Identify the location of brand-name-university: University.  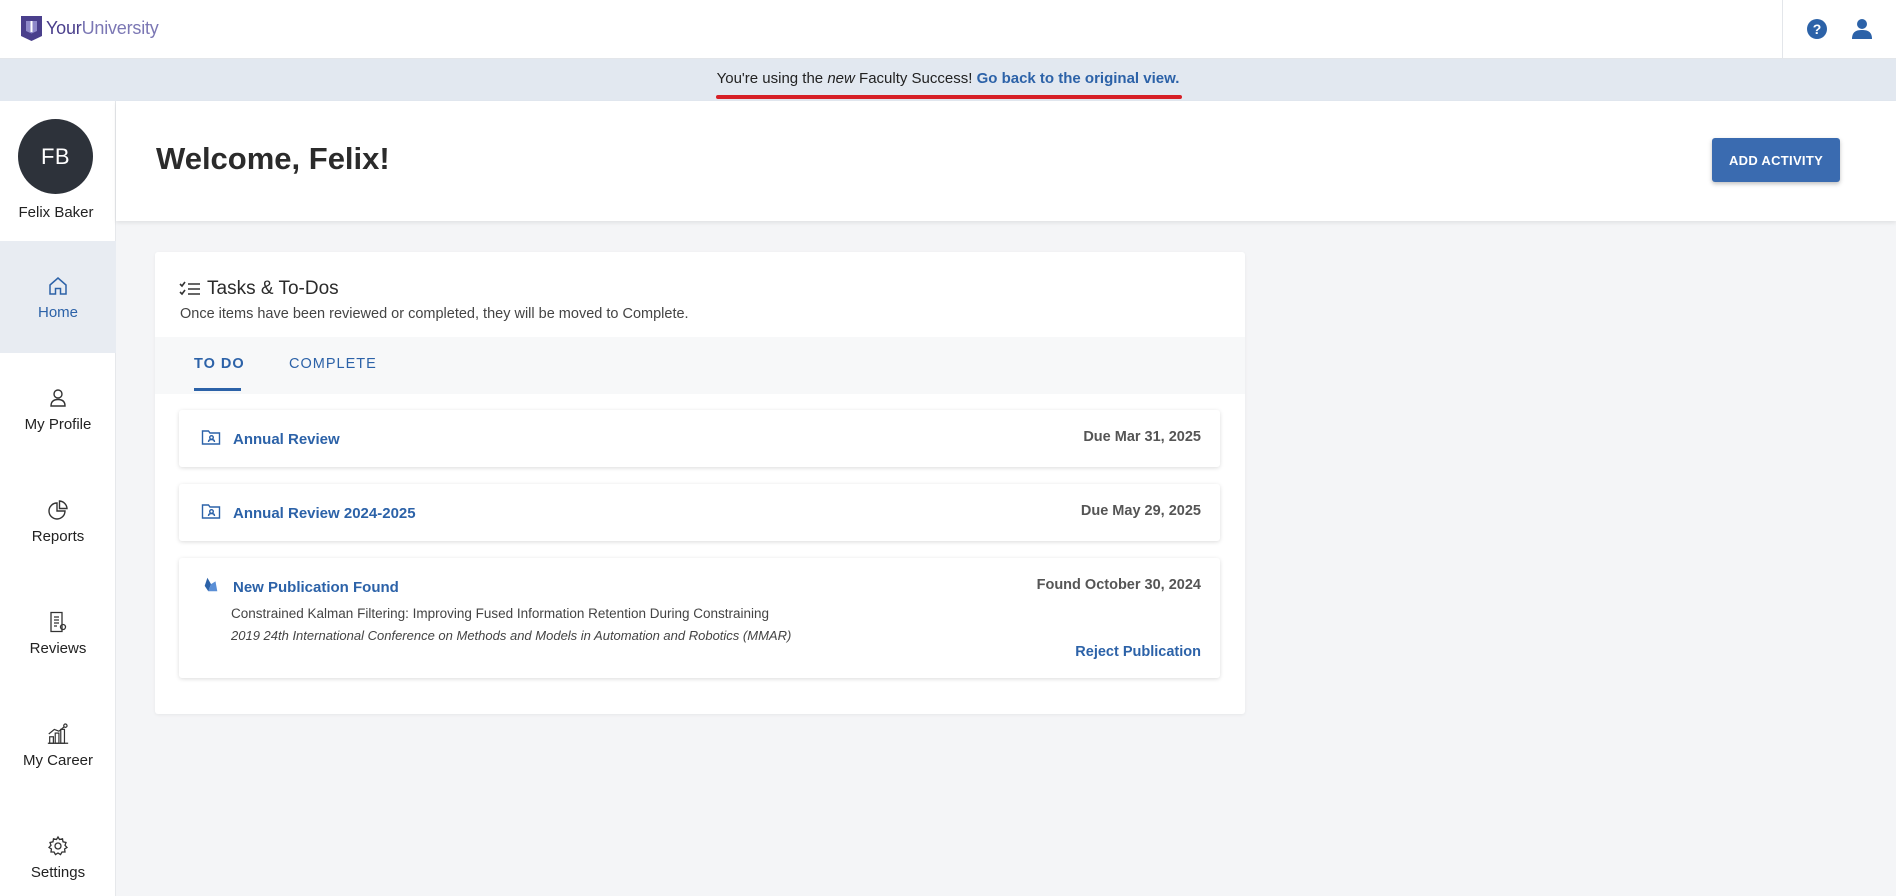
(120, 27).